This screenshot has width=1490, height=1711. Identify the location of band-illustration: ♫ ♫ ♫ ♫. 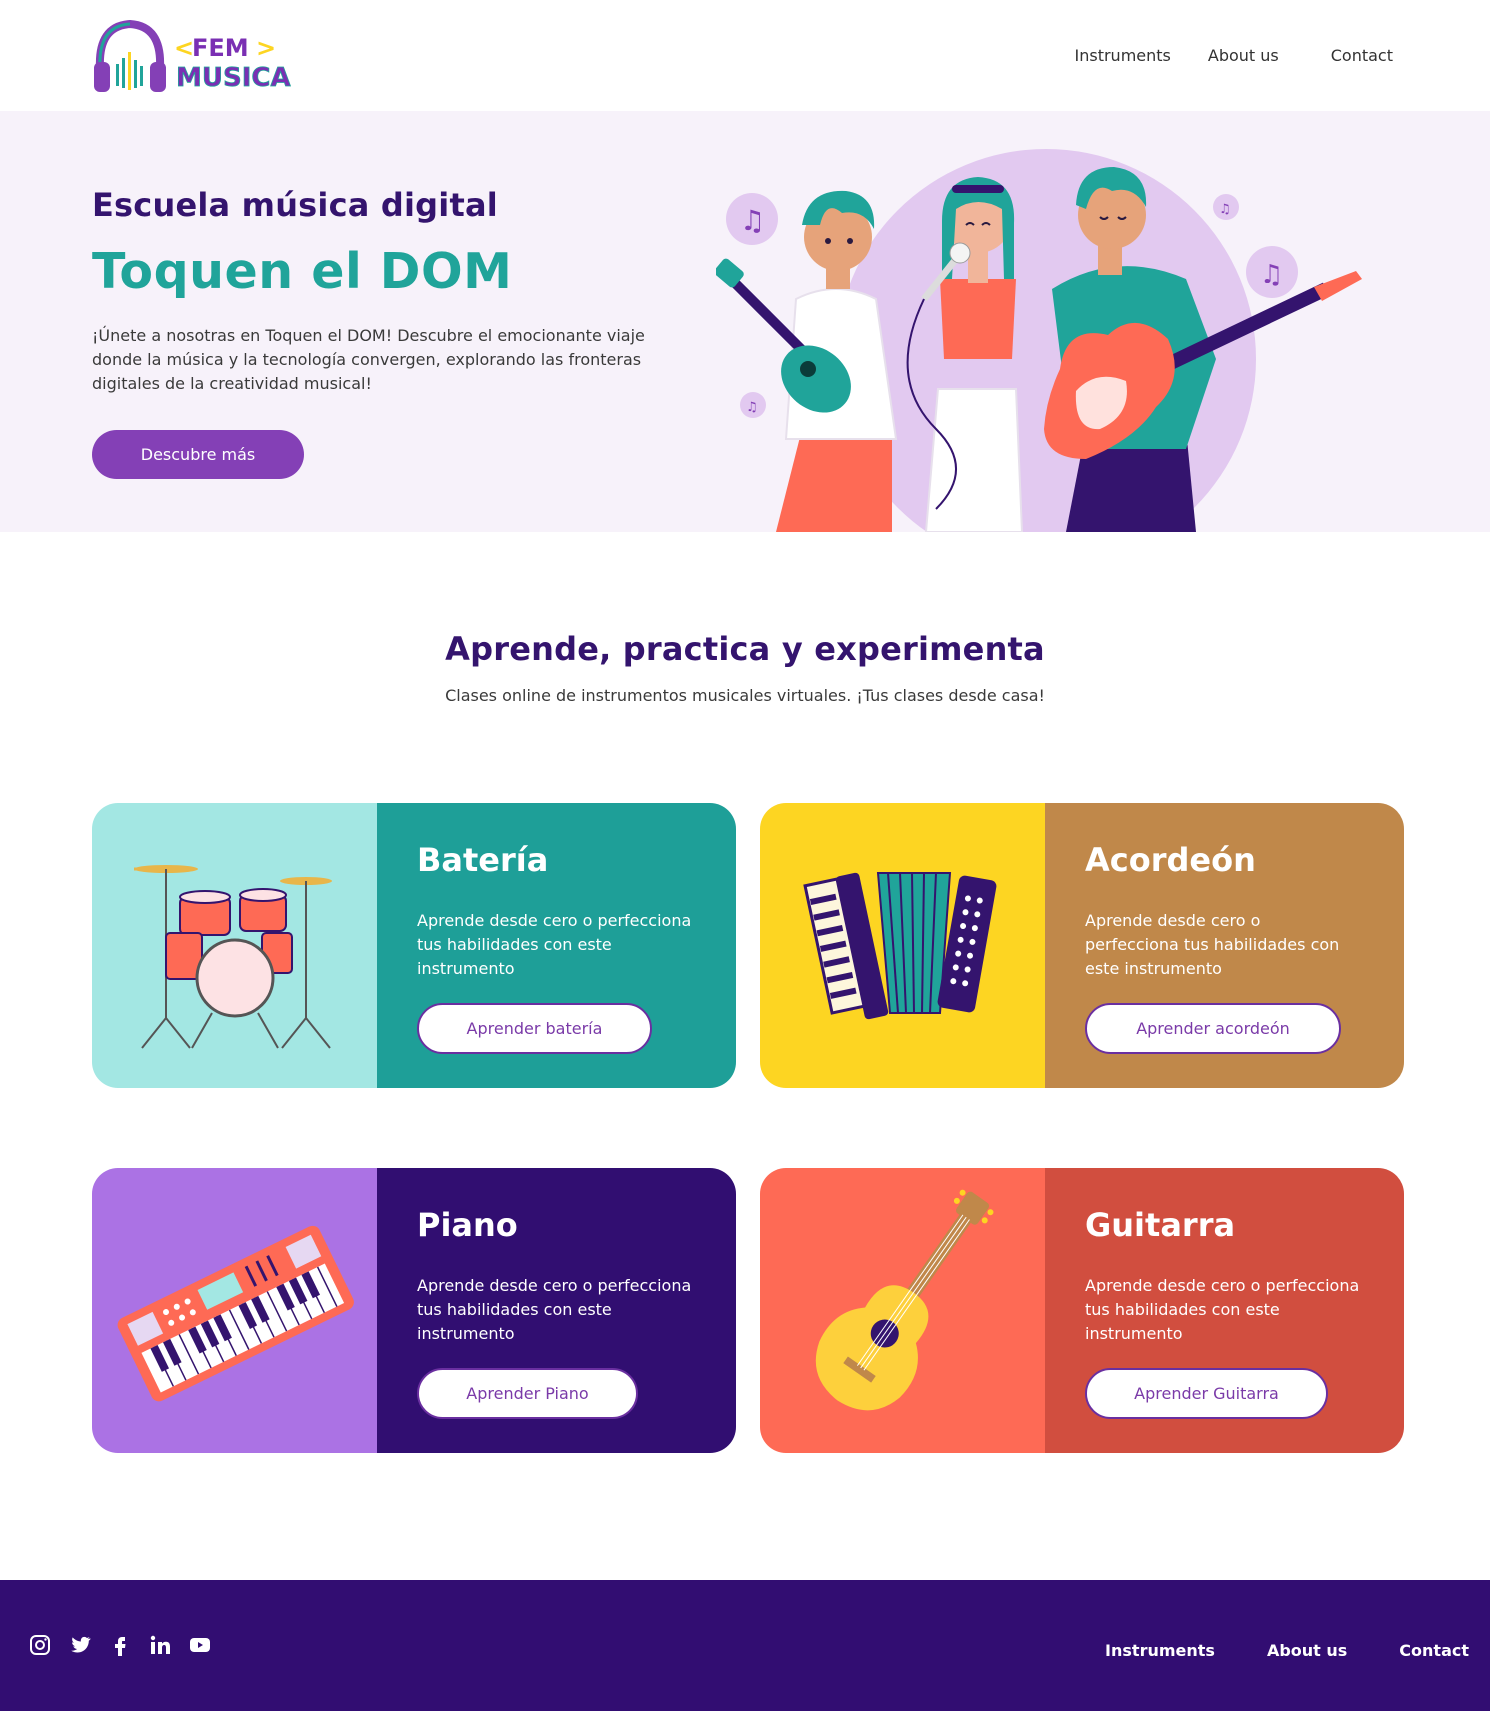
(1060, 330).